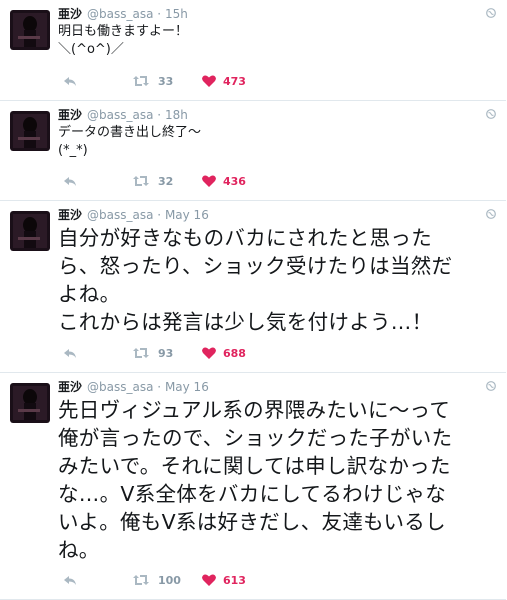 This screenshot has height=600, width=507. What do you see at coordinates (254, 410) in the screenshot?
I see `tweet-line: 先日ヴィジュアル系の界隈みたいに〜って` at bounding box center [254, 410].